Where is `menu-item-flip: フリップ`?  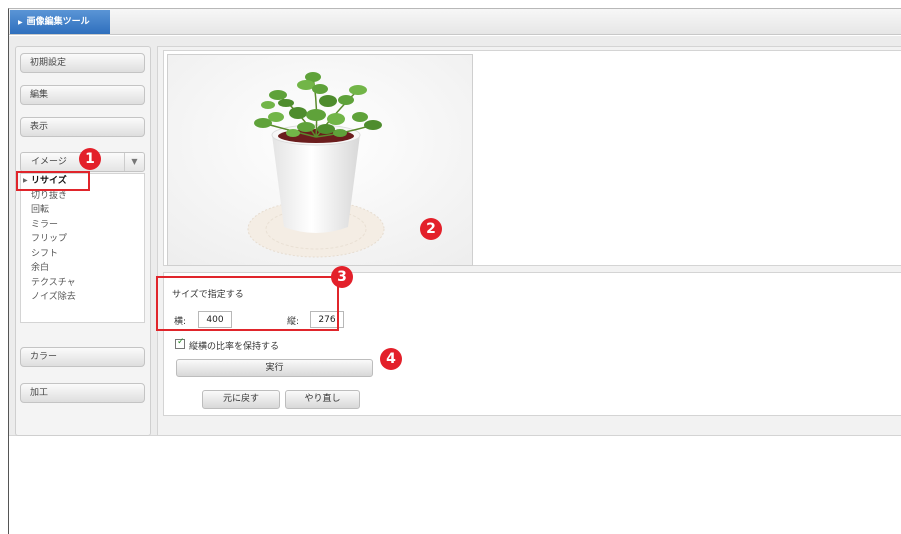
menu-item-flip: フリップ is located at coordinates (82, 239).